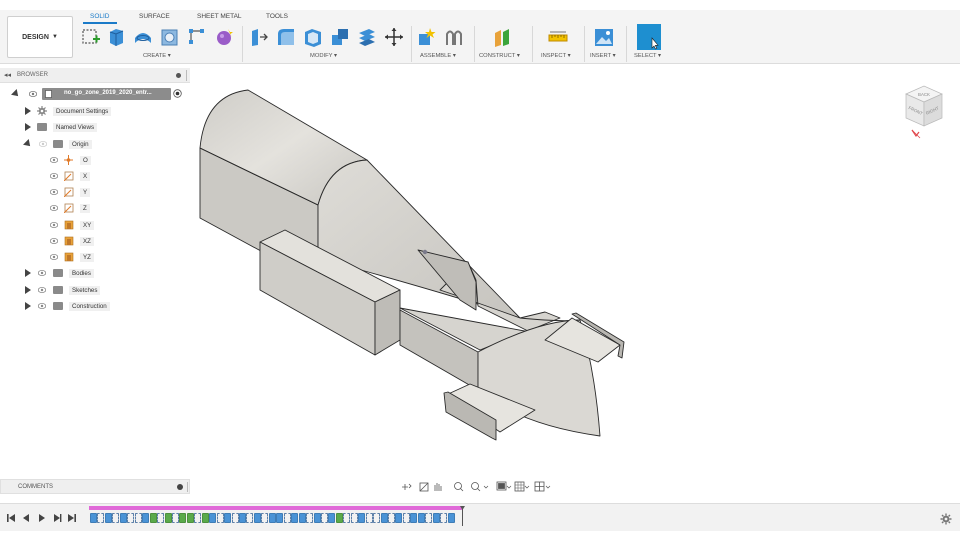  I want to click on tab-surface: SURFACE, so click(154, 16).